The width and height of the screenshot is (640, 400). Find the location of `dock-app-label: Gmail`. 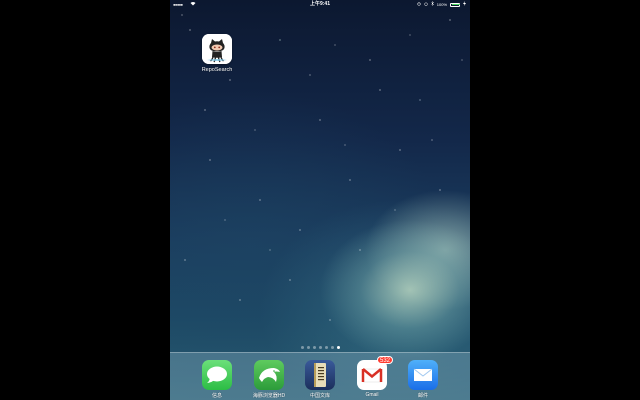

dock-app-label: Gmail is located at coordinates (372, 395).